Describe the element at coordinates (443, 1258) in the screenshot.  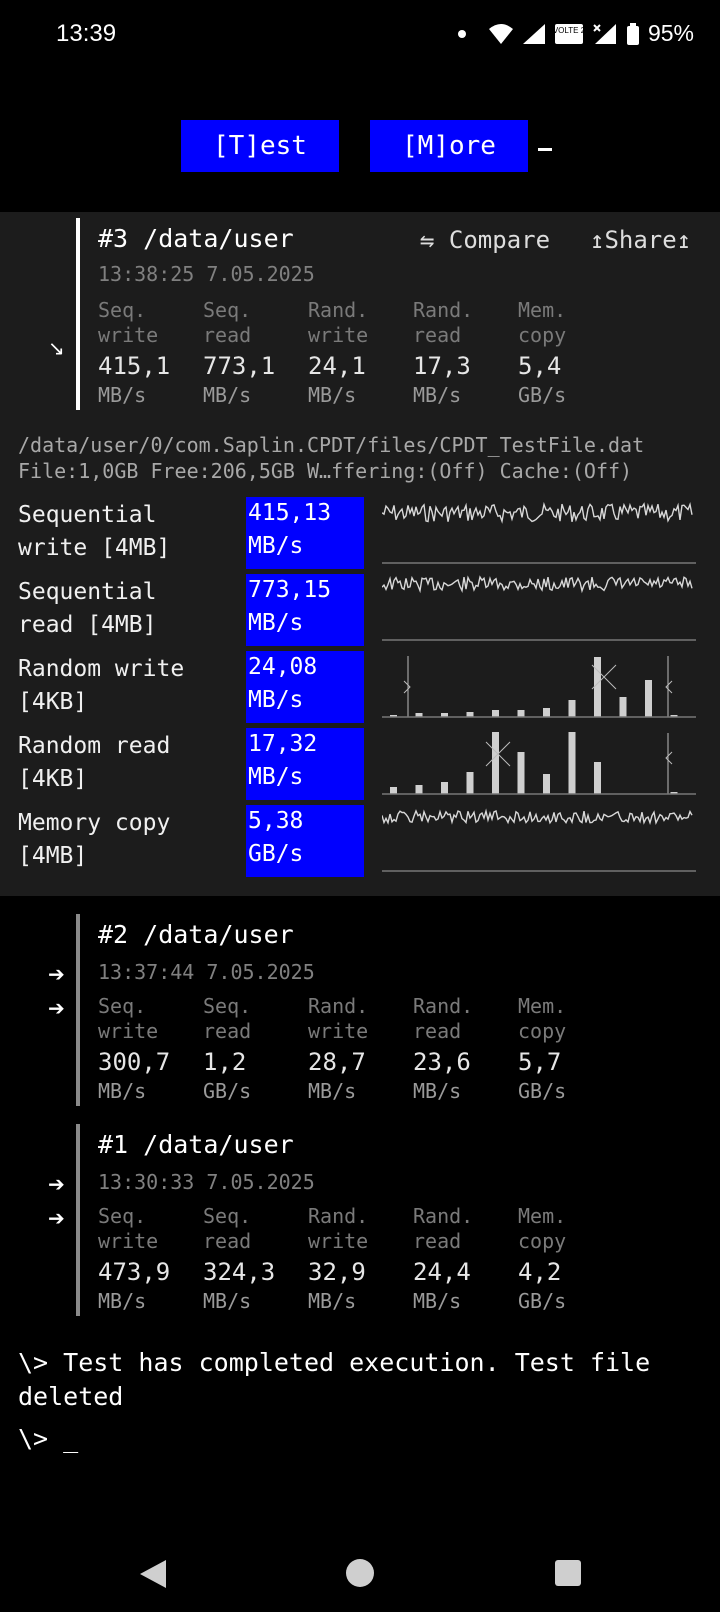
I see `metric-rand-read: Rand. read 24,4 MB/s` at that location.